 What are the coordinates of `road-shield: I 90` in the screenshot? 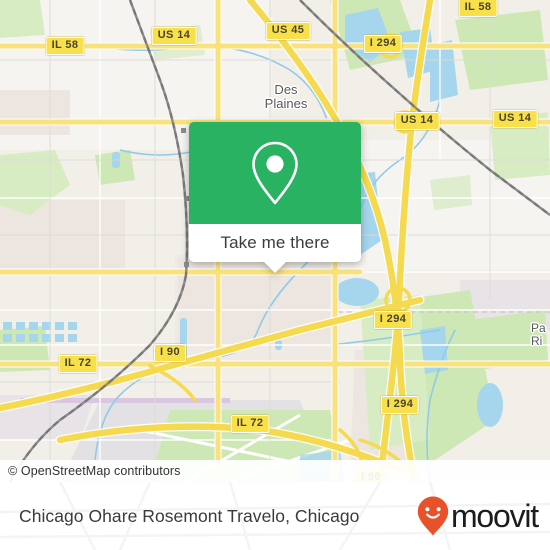 It's located at (170, 353).